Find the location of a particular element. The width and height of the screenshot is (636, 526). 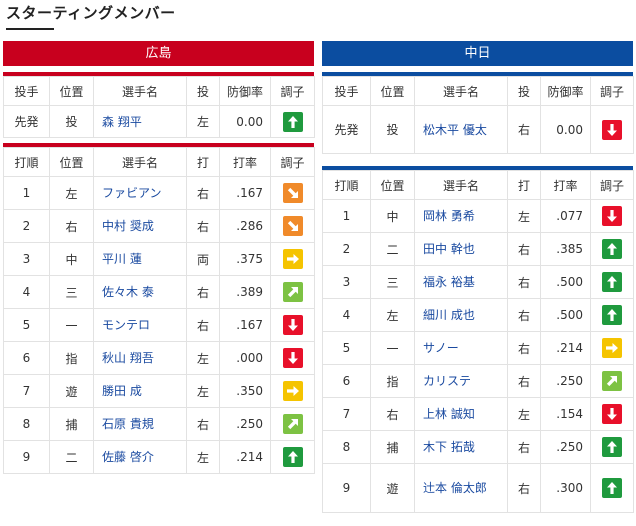

batter-name-link: 木下 拓哉 is located at coordinates (461, 447).